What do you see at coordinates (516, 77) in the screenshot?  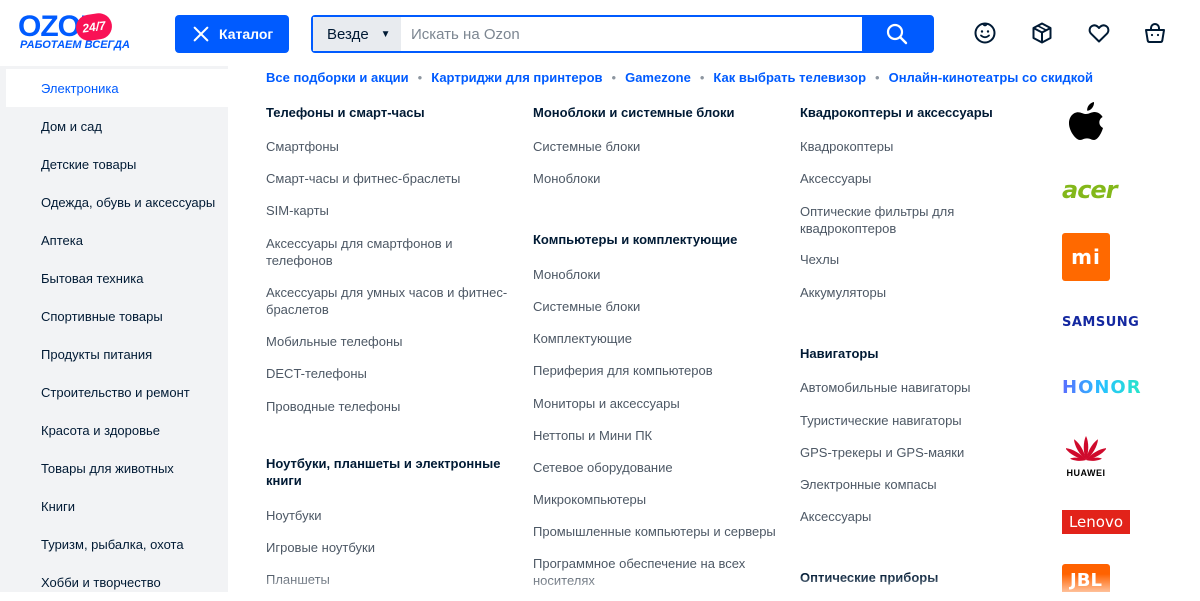 I see `quick-link: Картриджи для принтеров` at bounding box center [516, 77].